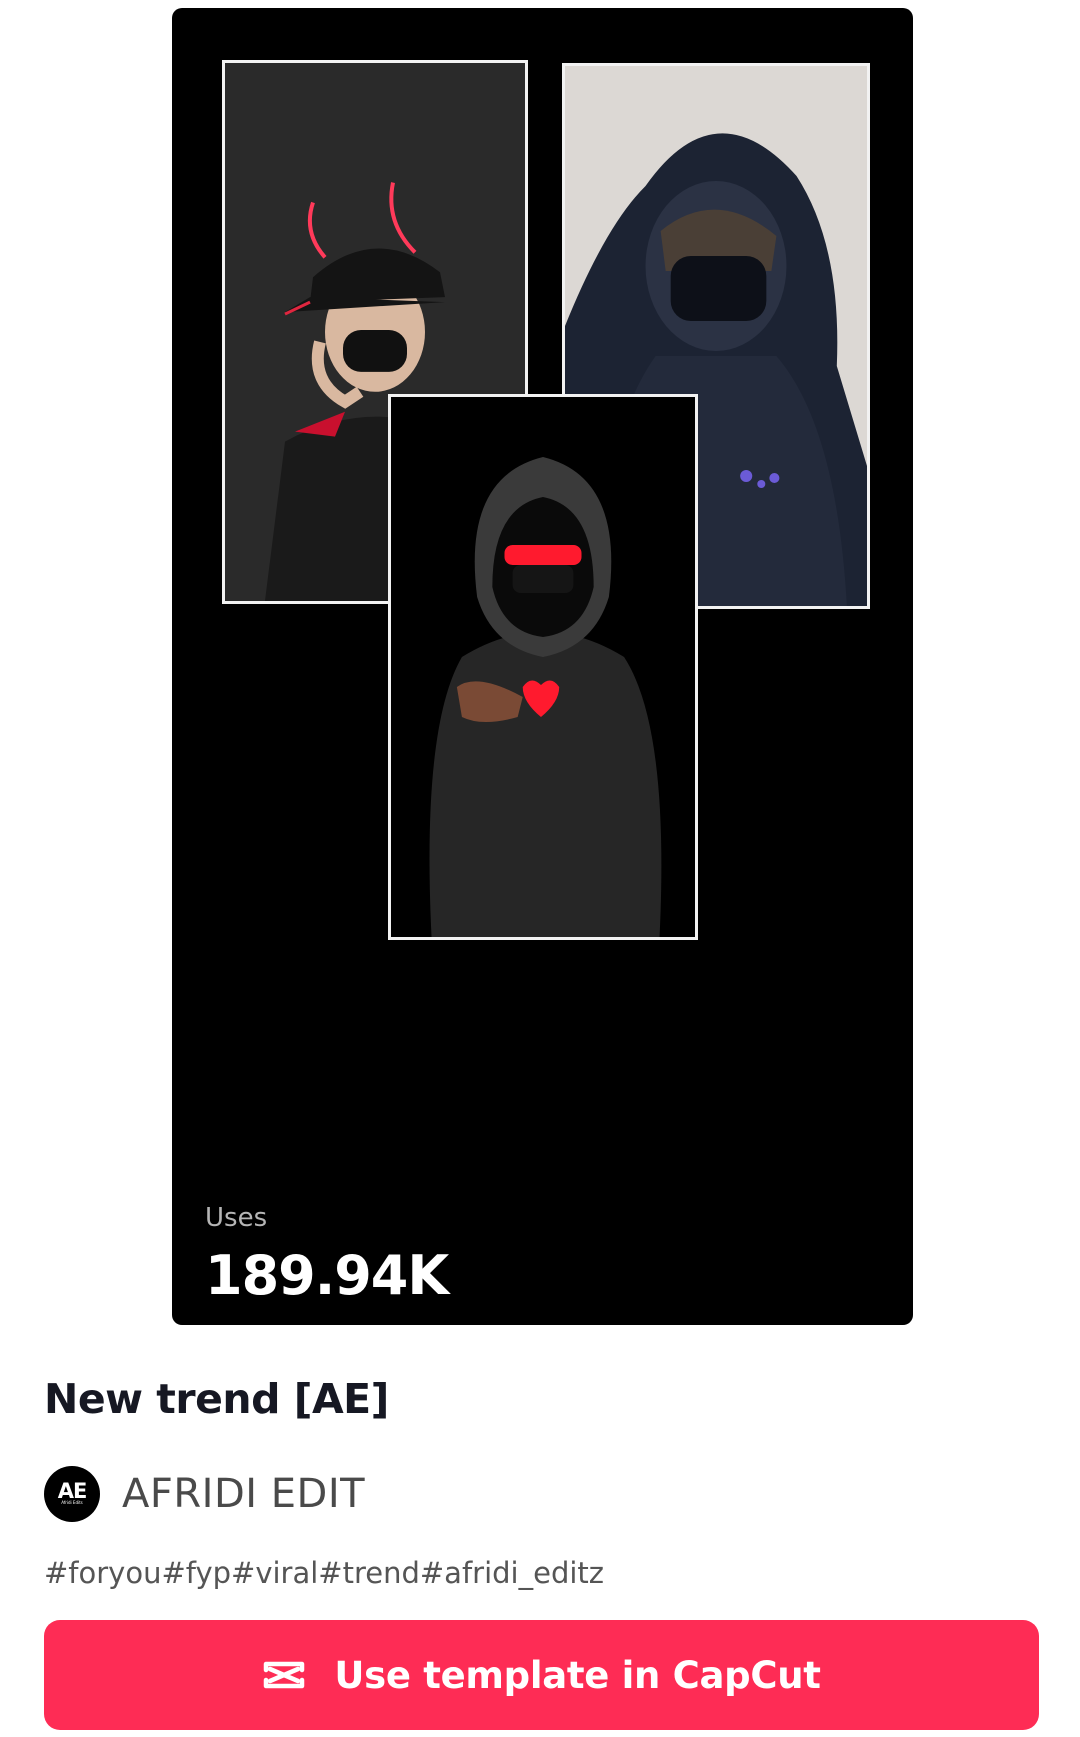 The image size is (1080, 1737). What do you see at coordinates (577, 1675) in the screenshot?
I see `use-template-label: Use template in CapCut` at bounding box center [577, 1675].